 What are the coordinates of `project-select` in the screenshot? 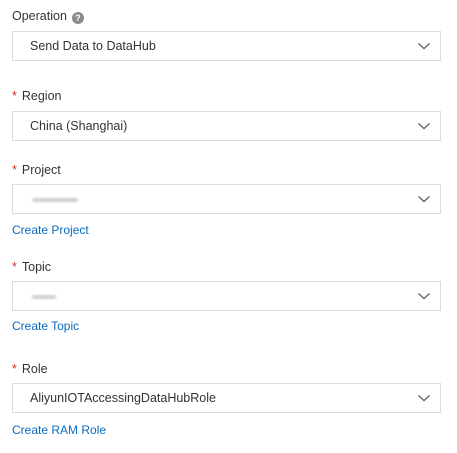 It's located at (226, 199).